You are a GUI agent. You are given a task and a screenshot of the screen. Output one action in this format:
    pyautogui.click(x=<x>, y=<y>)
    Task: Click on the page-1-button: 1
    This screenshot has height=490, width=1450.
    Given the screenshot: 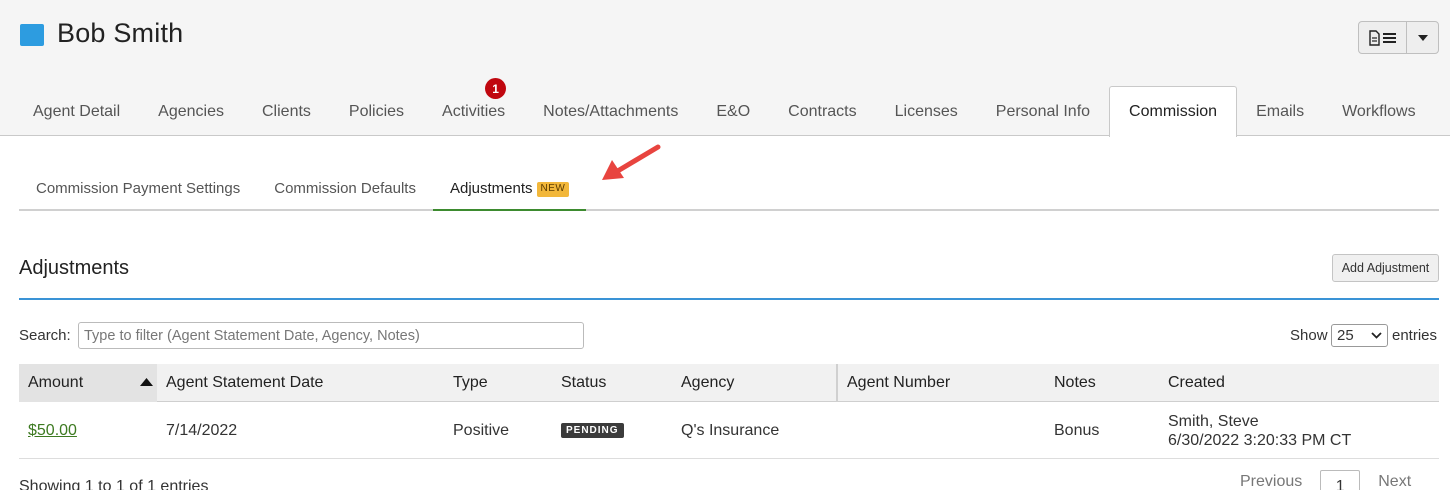 What is the action you would take?
    pyautogui.click(x=1340, y=480)
    